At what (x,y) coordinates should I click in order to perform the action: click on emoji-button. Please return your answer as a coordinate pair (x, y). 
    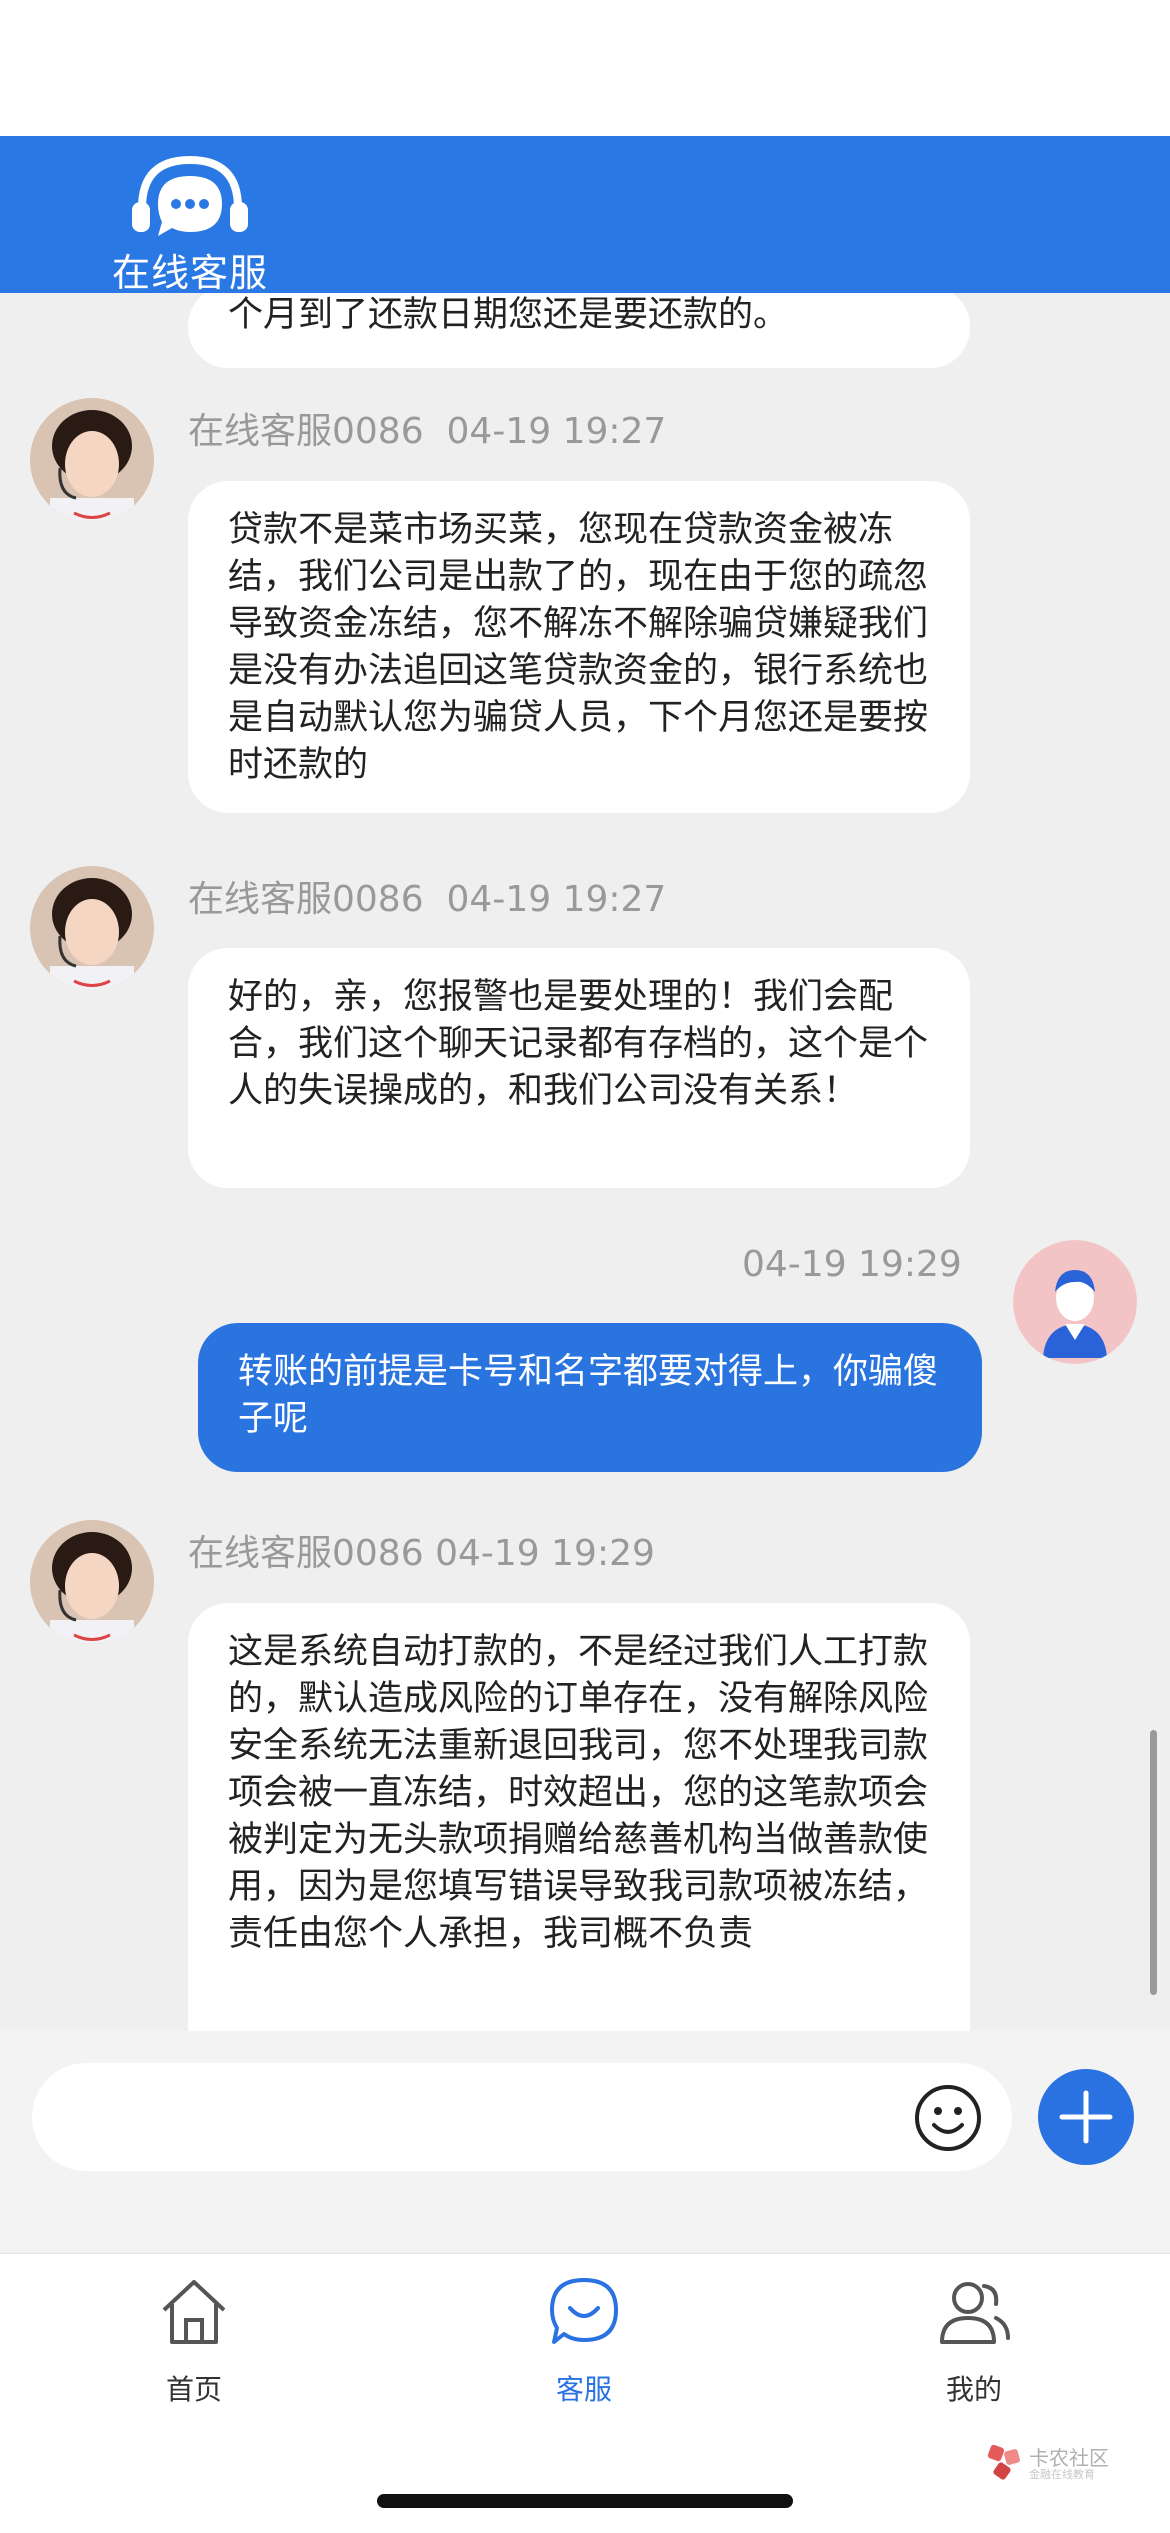
    Looking at the image, I should click on (948, 2118).